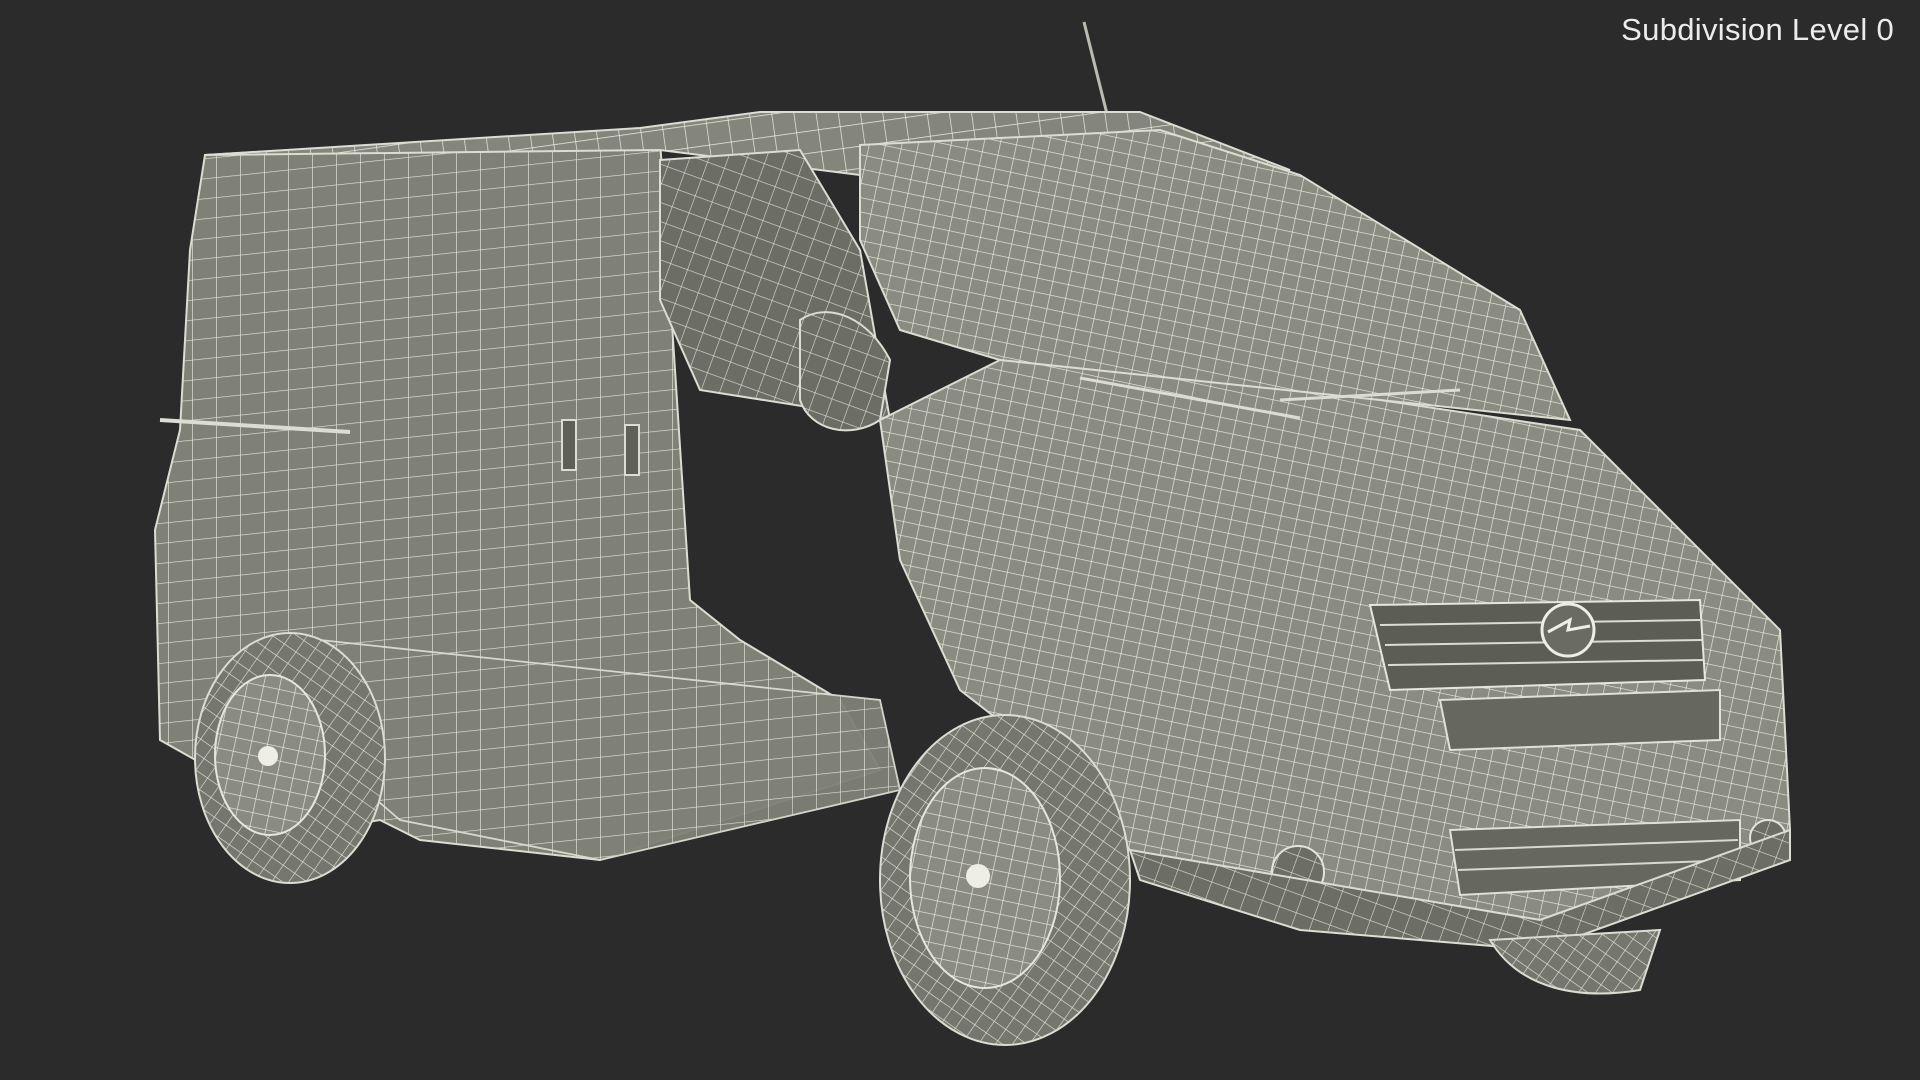 The width and height of the screenshot is (1920, 1080). What do you see at coordinates (1568, 630) in the screenshot?
I see `opel-logo-icon` at bounding box center [1568, 630].